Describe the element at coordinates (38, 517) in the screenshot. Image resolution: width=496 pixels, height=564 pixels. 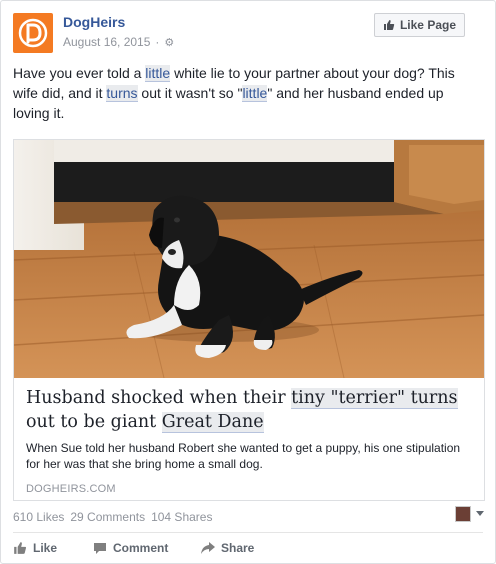
I see `likes-count: 610 Likes` at that location.